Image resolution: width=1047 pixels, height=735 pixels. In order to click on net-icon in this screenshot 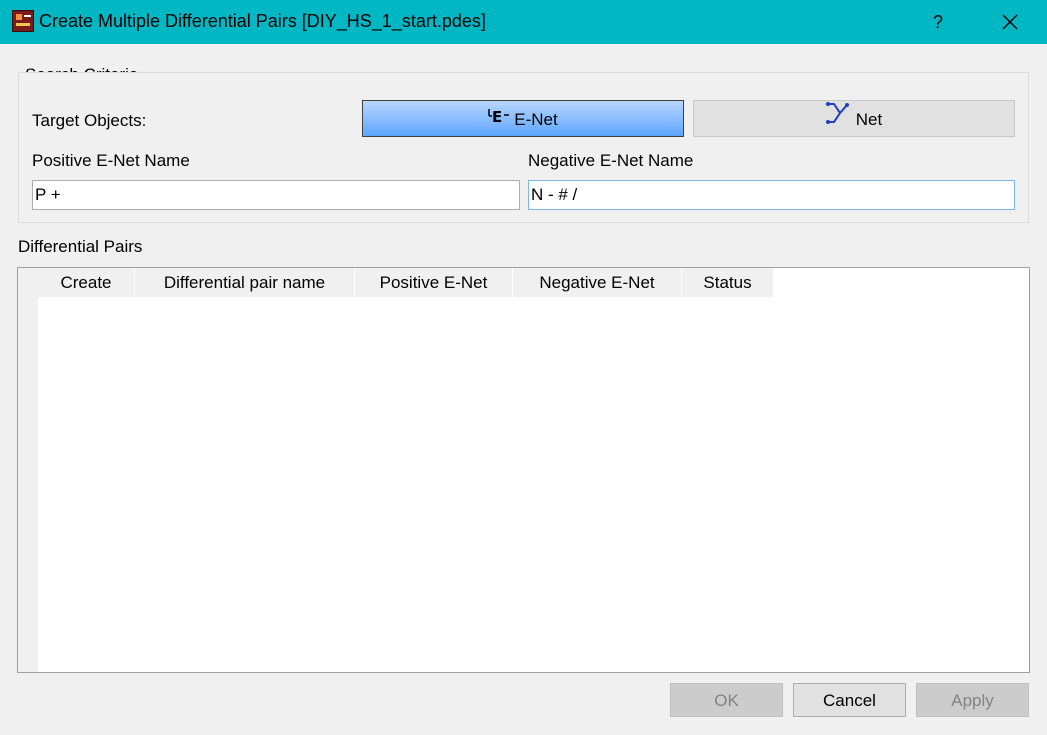, I will do `click(838, 119)`.